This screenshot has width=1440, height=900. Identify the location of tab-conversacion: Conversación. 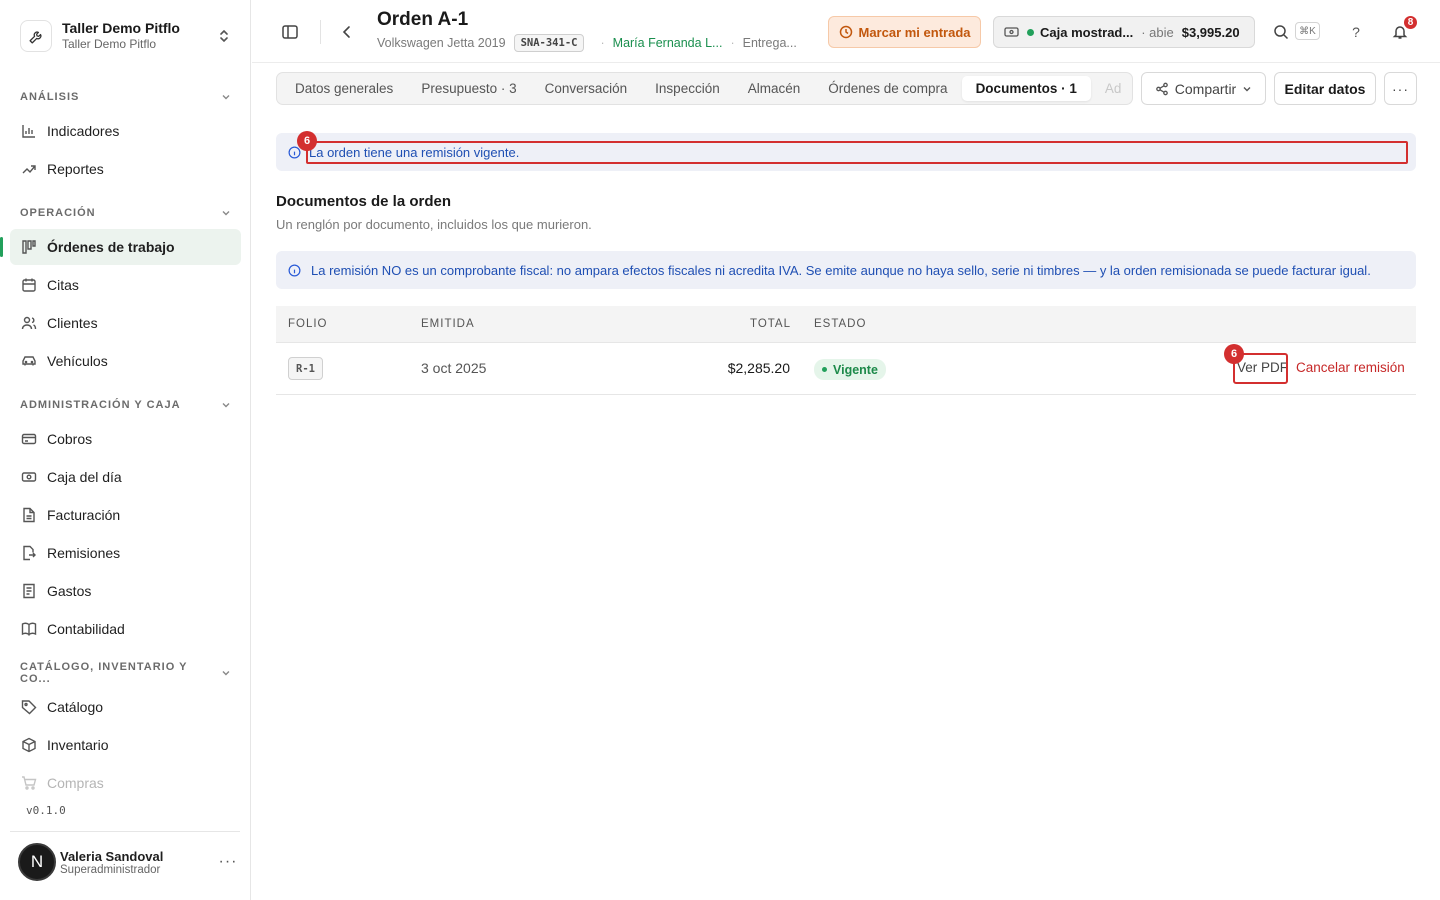
(586, 88).